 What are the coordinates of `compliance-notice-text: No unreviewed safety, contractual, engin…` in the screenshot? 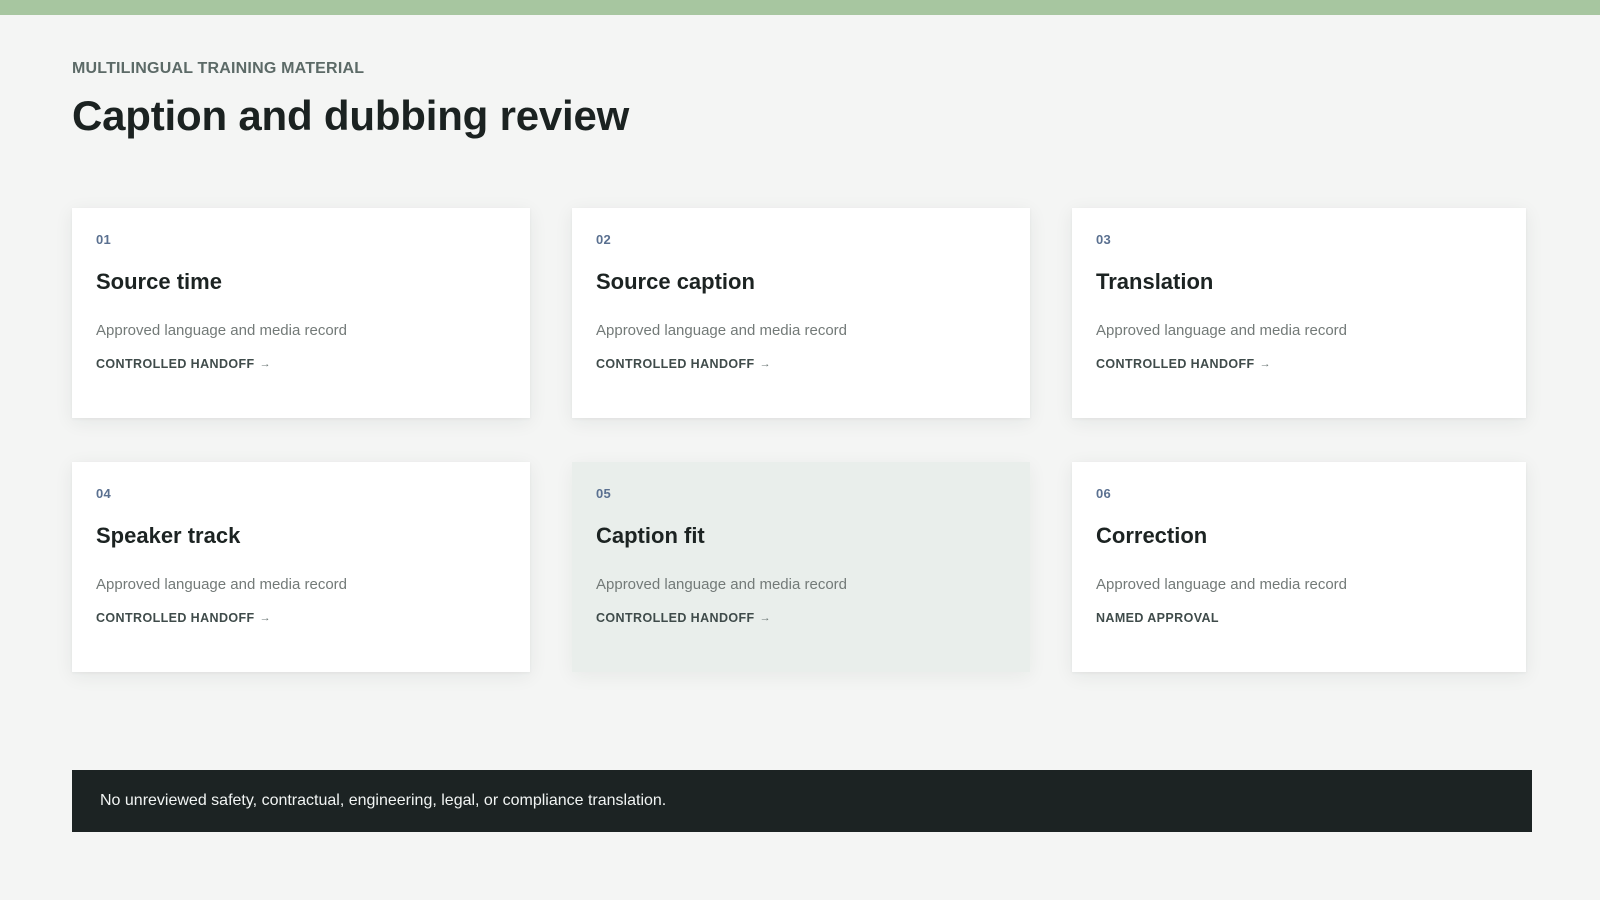 It's located at (383, 800).